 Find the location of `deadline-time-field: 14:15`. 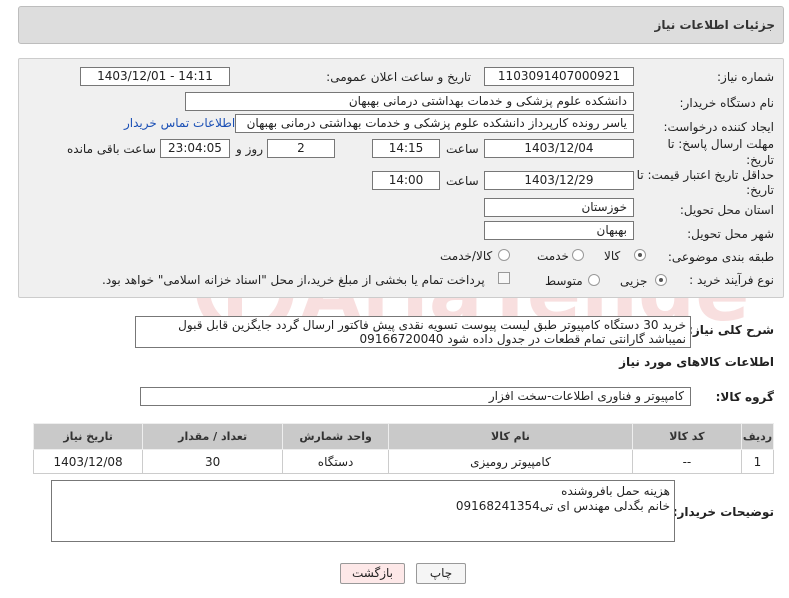

deadline-time-field: 14:15 is located at coordinates (406, 148).